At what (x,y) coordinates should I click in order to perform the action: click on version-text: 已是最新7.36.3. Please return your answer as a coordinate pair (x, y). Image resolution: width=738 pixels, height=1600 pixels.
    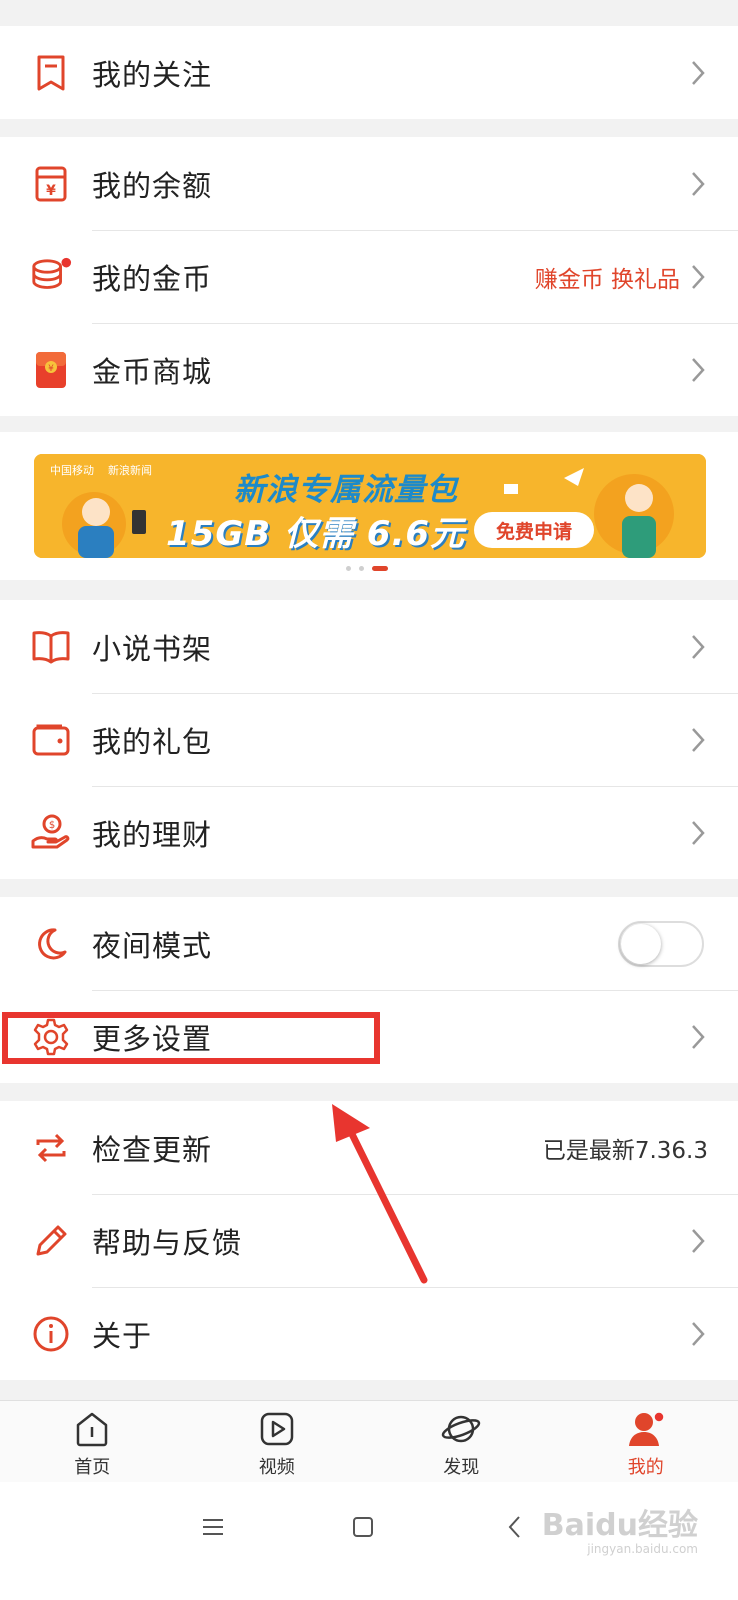
    Looking at the image, I should click on (625, 1150).